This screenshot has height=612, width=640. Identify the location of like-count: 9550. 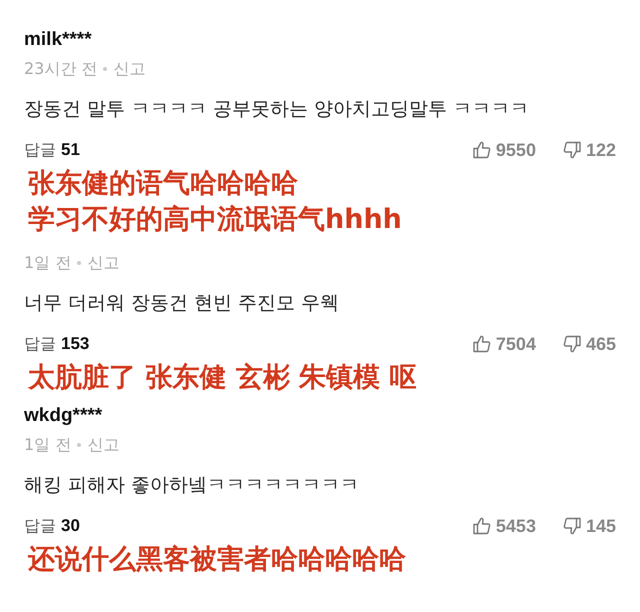
(516, 150).